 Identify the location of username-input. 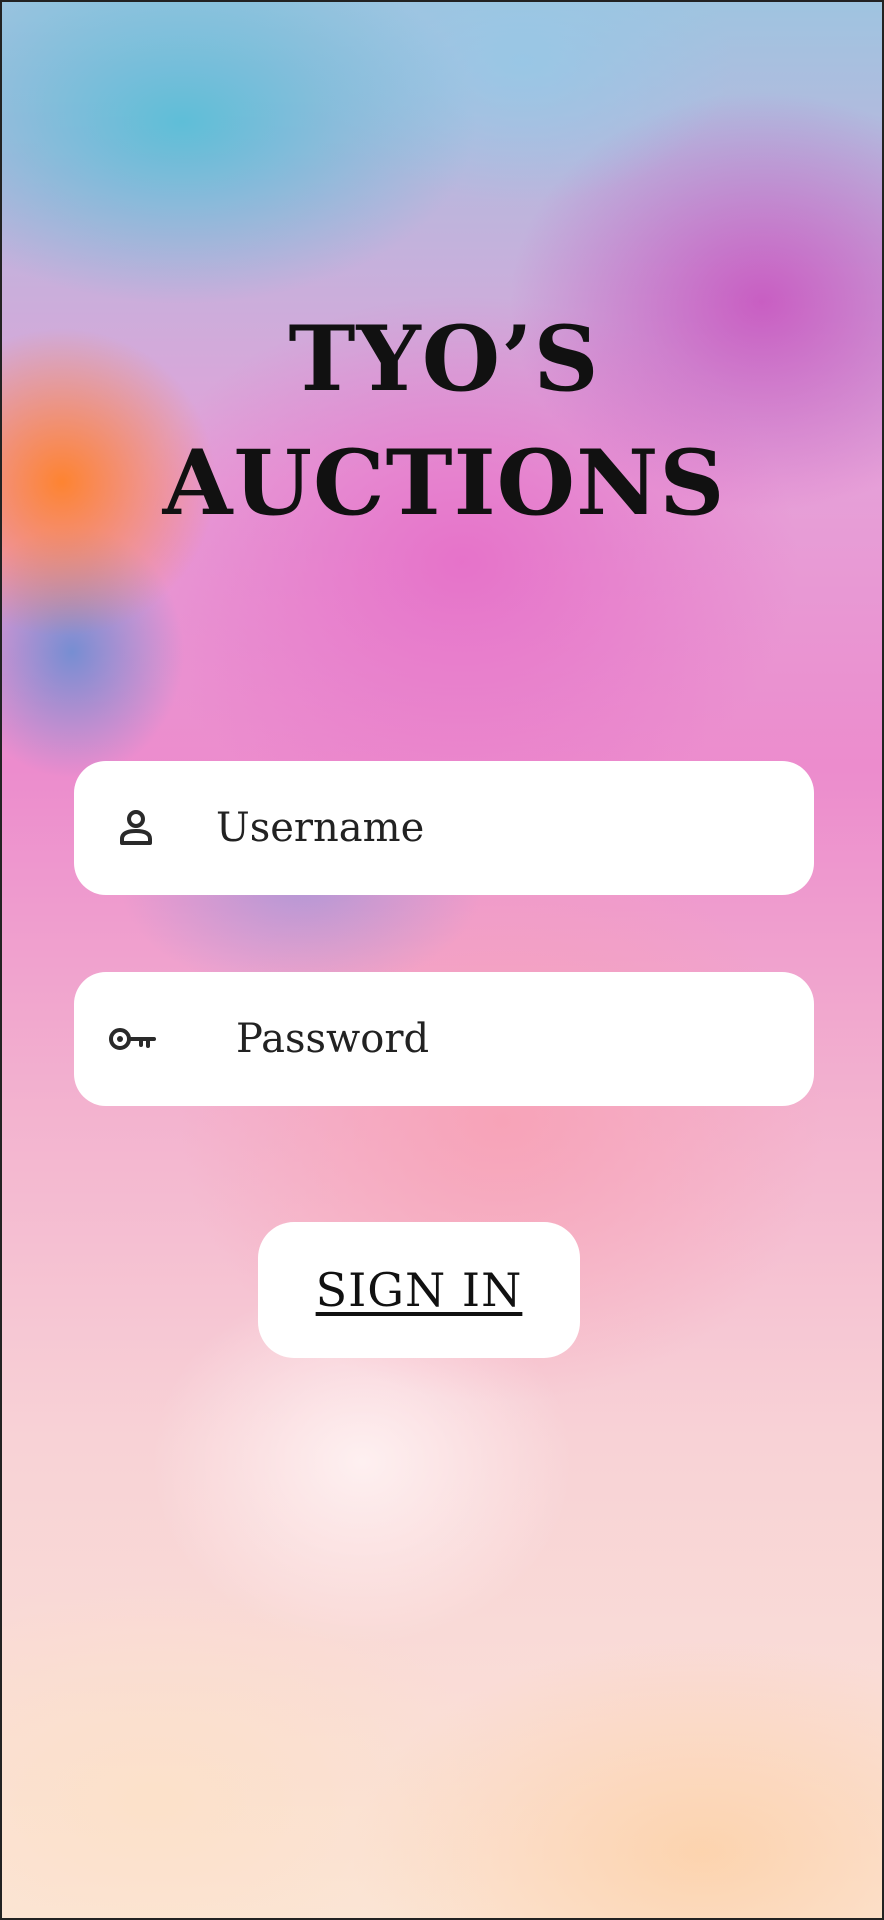
(499, 828).